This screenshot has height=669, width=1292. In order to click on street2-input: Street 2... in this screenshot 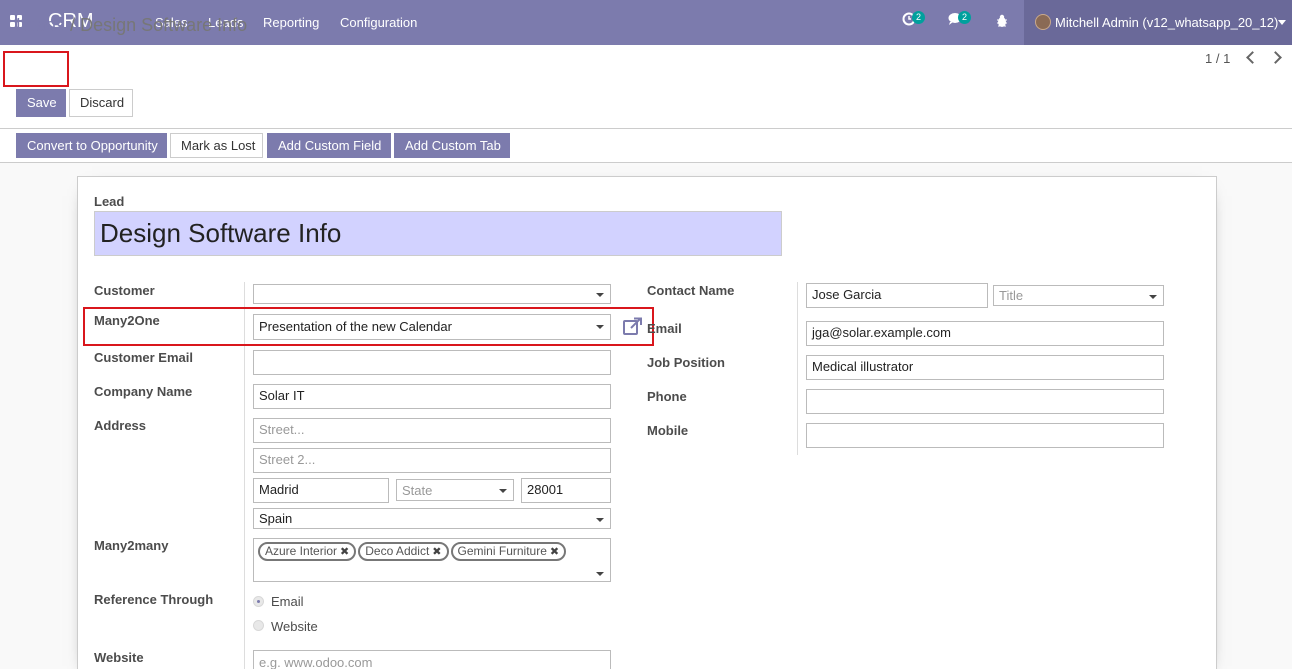, I will do `click(432, 460)`.